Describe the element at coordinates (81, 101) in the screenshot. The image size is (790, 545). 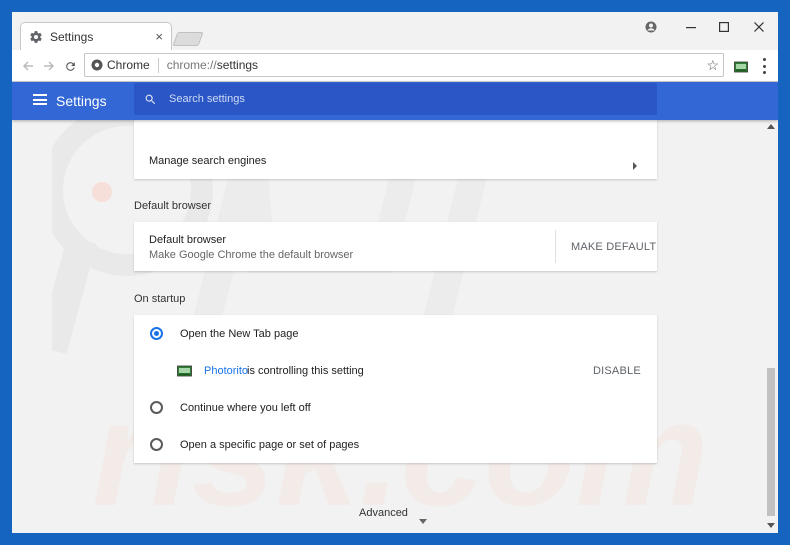
I see `page-title: Settings` at that location.